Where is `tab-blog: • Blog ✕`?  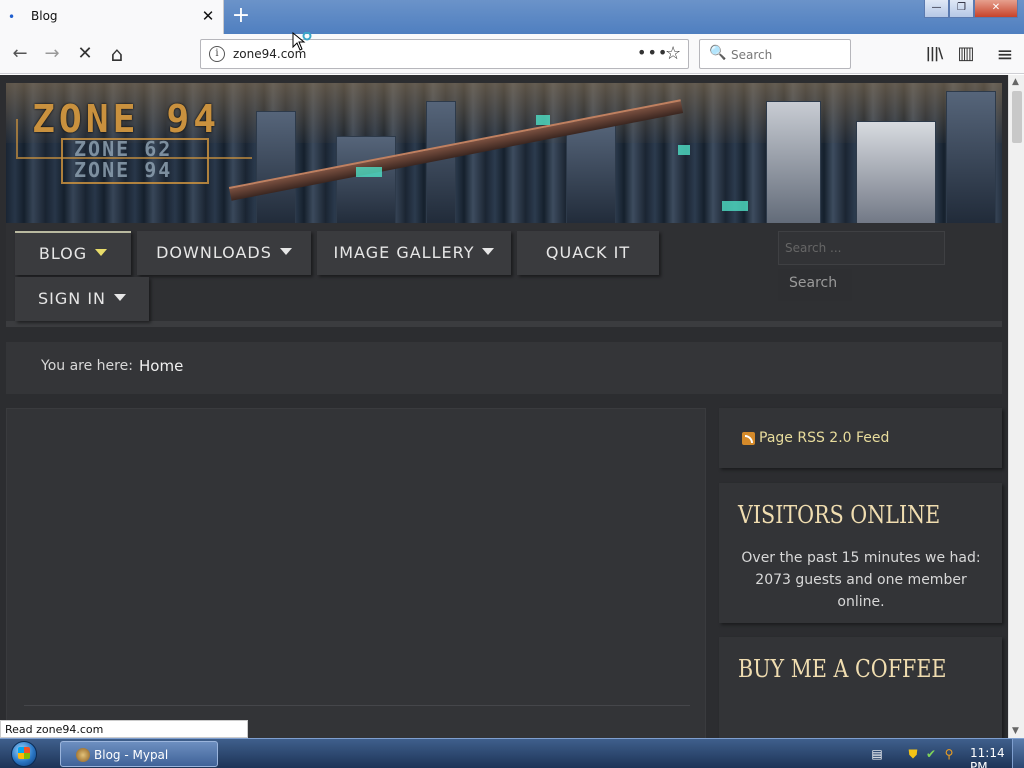
tab-blog: • Blog ✕ is located at coordinates (112, 17).